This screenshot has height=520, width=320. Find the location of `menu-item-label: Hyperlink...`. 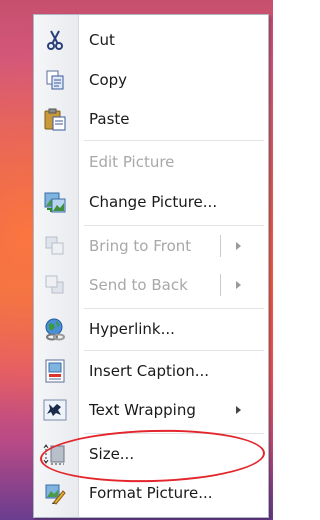

menu-item-label: Hyperlink... is located at coordinates (132, 329).